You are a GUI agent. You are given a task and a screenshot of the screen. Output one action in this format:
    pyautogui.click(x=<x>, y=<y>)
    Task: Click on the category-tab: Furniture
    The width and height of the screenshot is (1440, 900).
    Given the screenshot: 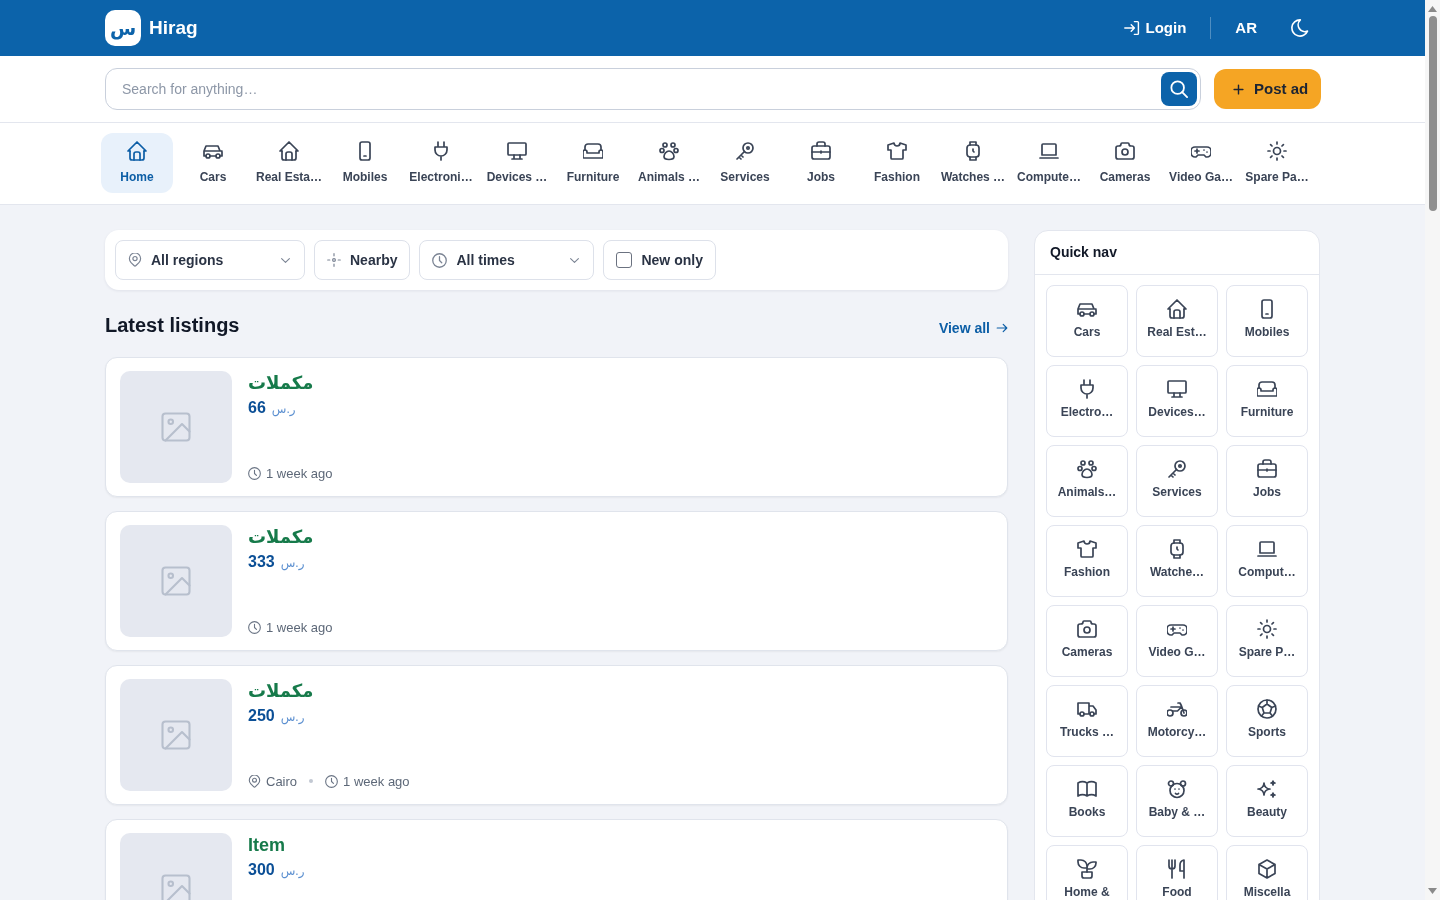 What is the action you would take?
    pyautogui.click(x=593, y=163)
    